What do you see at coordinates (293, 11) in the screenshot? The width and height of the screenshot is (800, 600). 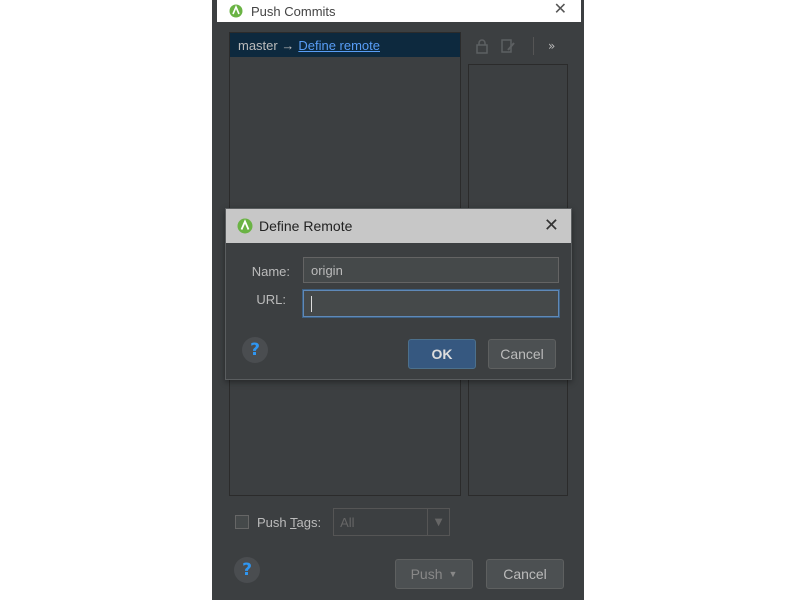 I see `push-window-title: Push Commits` at bounding box center [293, 11].